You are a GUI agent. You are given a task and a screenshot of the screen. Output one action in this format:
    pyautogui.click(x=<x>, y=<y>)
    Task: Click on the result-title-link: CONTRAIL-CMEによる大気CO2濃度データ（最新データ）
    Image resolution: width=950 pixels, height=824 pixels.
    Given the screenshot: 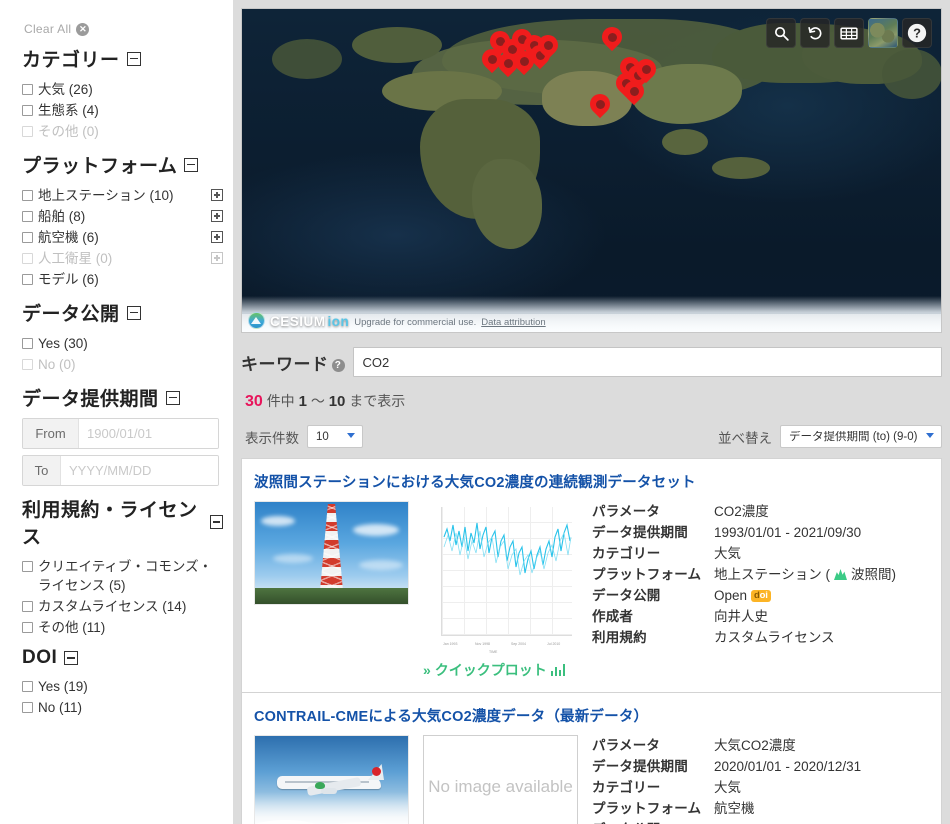 What is the action you would take?
    pyautogui.click(x=591, y=715)
    